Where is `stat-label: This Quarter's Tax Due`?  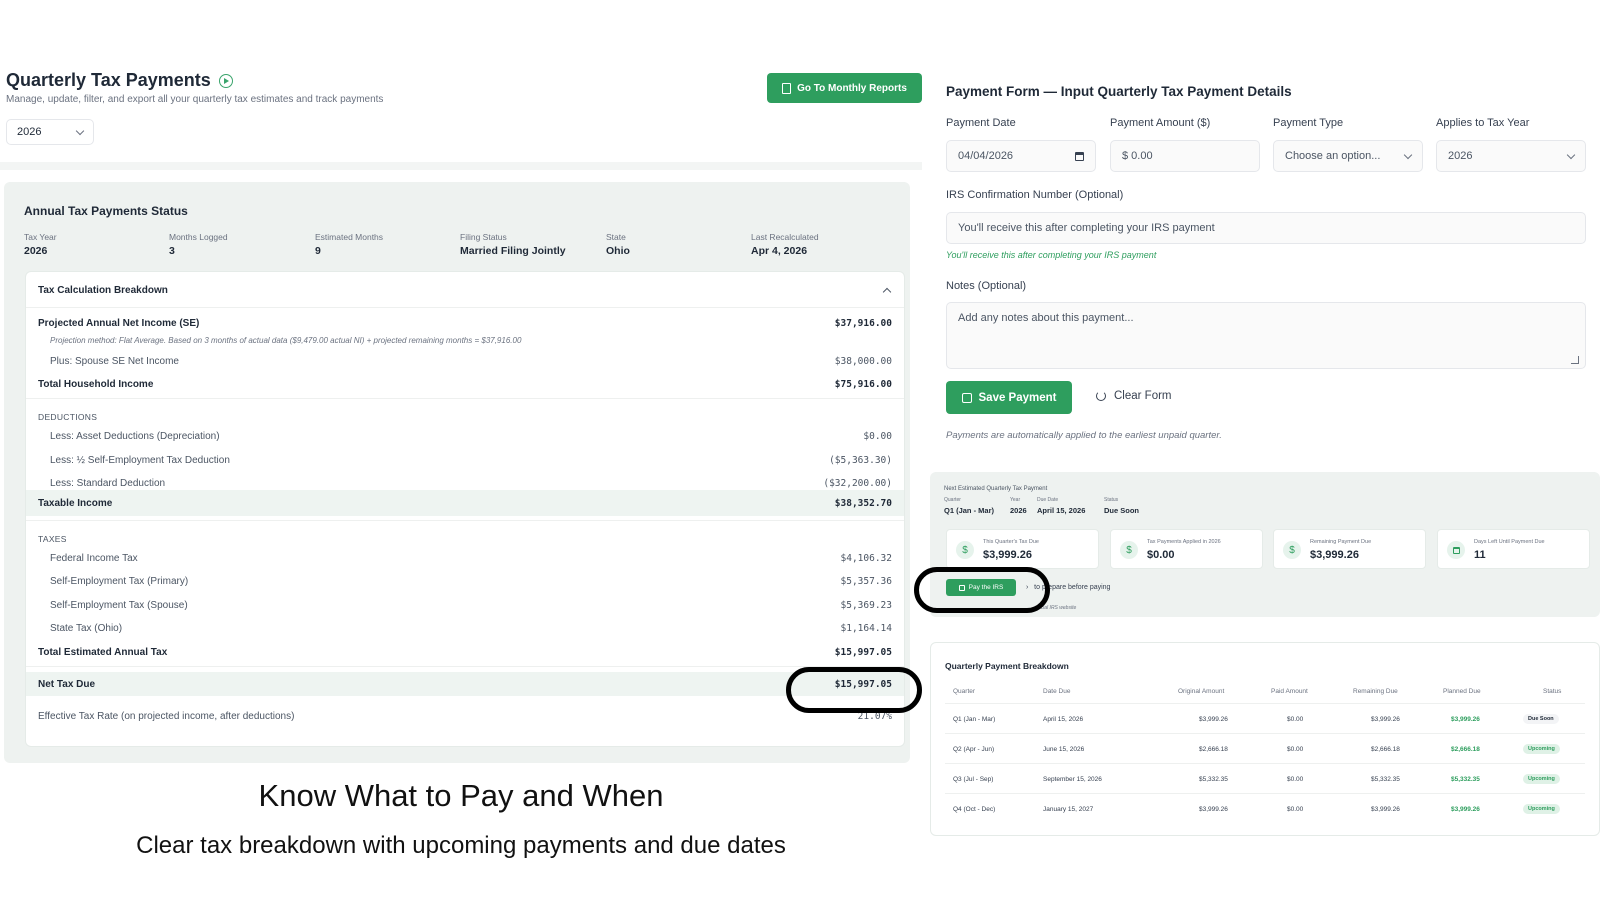 stat-label: This Quarter's Tax Due is located at coordinates (1011, 542).